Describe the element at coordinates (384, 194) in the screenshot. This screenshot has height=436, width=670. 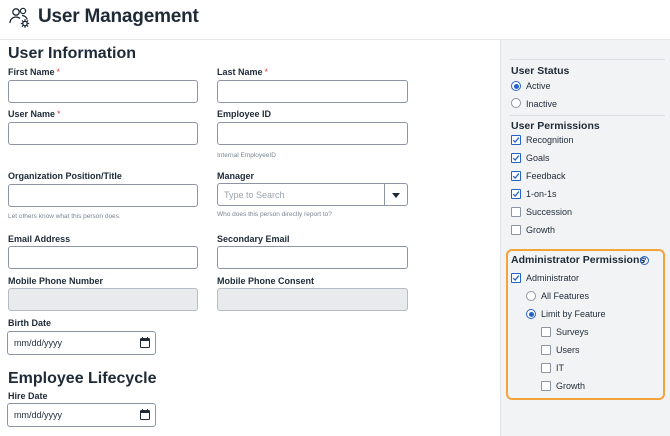
I see `manager-select-divider` at that location.